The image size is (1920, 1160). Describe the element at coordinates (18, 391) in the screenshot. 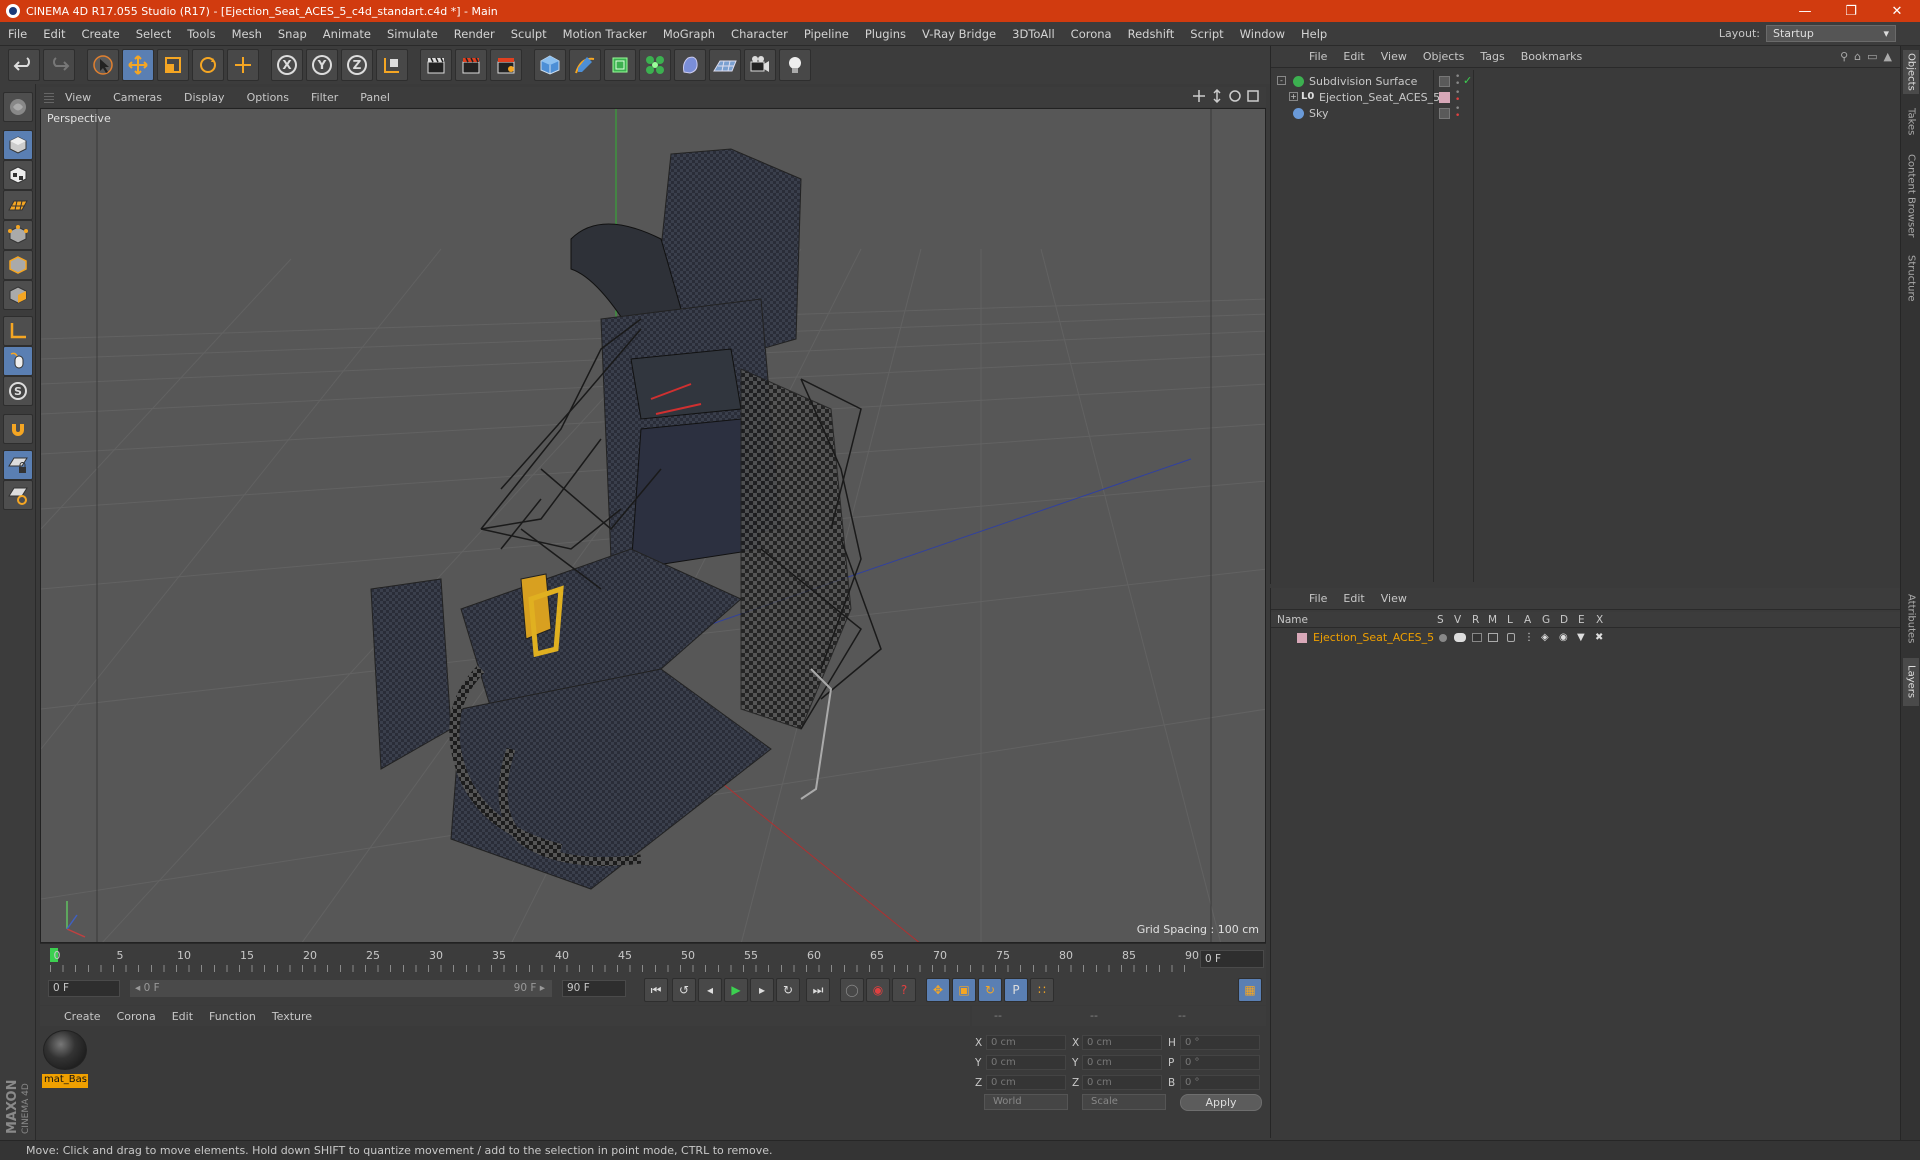

I see `solo-mode-button: S` at that location.